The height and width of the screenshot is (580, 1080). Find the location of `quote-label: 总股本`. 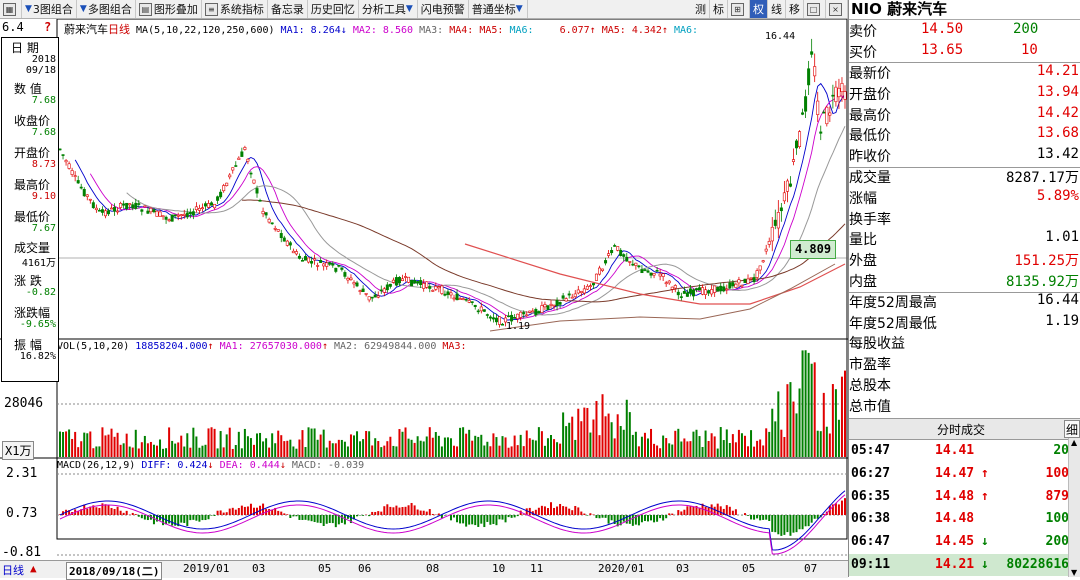

quote-label: 总股本 is located at coordinates (870, 385).